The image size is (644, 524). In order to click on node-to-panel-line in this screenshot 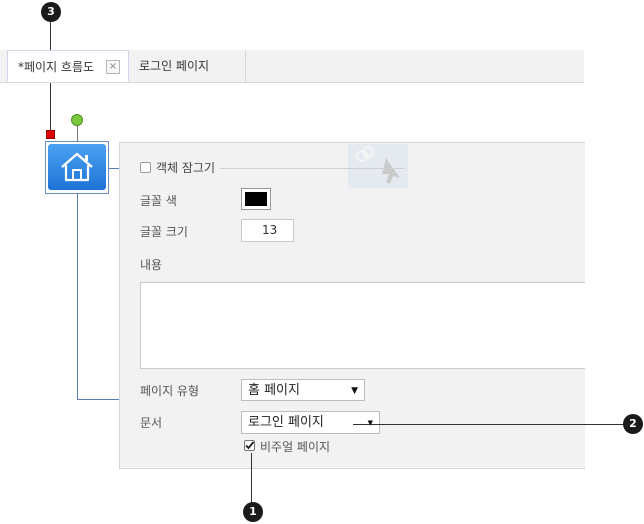, I will do `click(114, 168)`.